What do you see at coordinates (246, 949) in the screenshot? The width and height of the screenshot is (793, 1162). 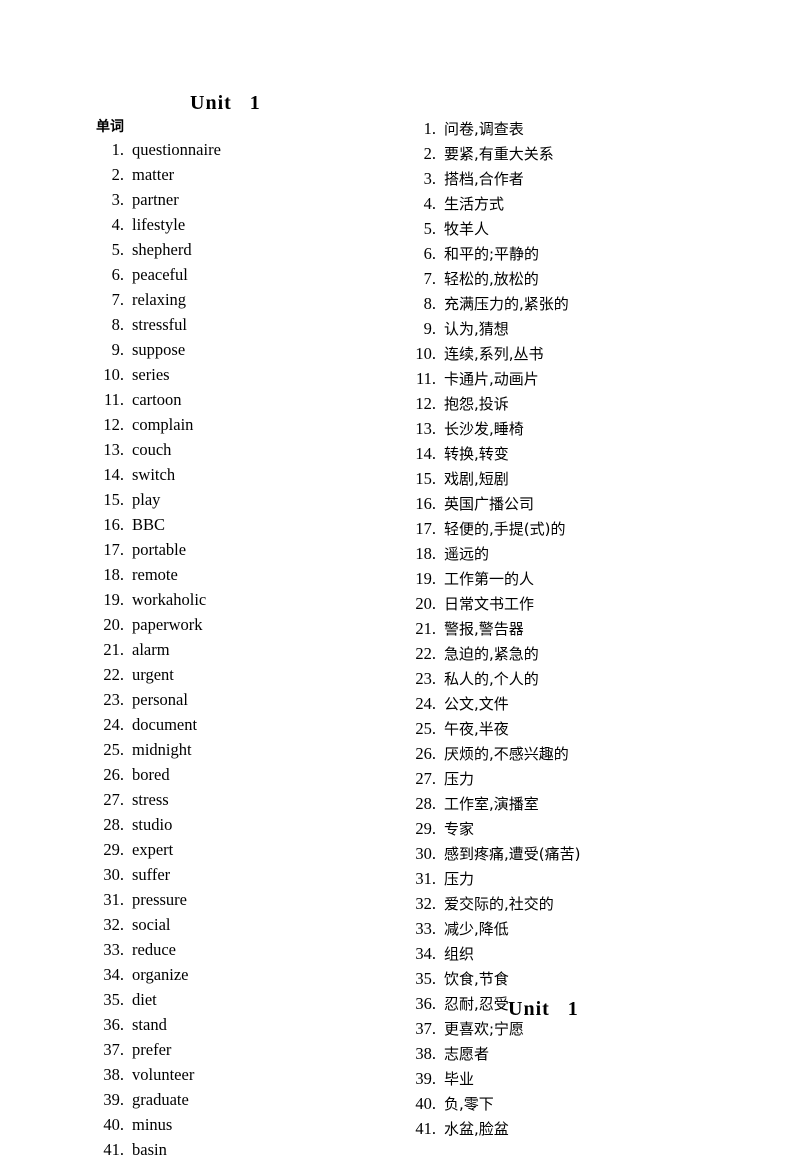 I see `english-word-row: 33. reduce` at bounding box center [246, 949].